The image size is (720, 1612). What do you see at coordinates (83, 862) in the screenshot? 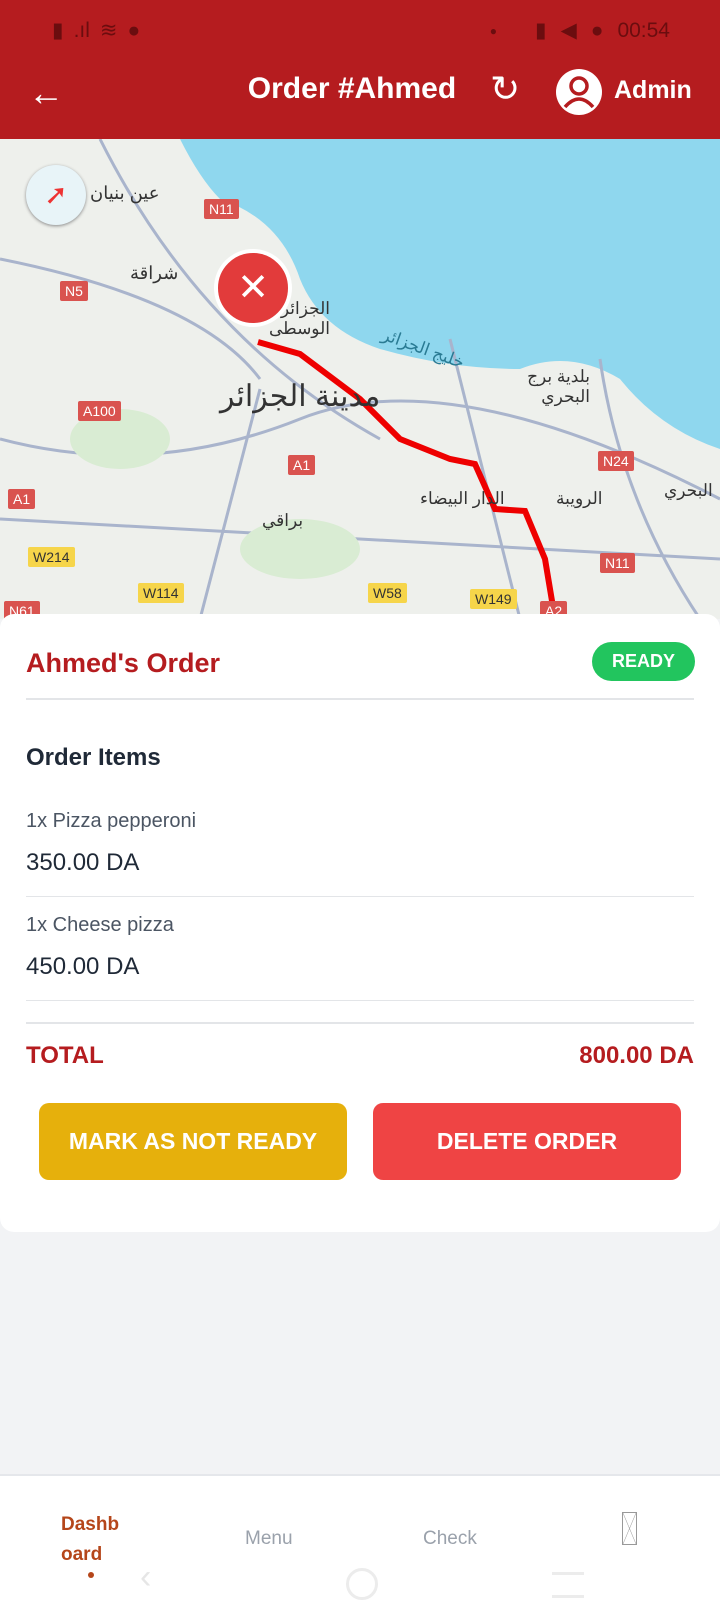
I see `item-price: 350.00 DA` at bounding box center [83, 862].